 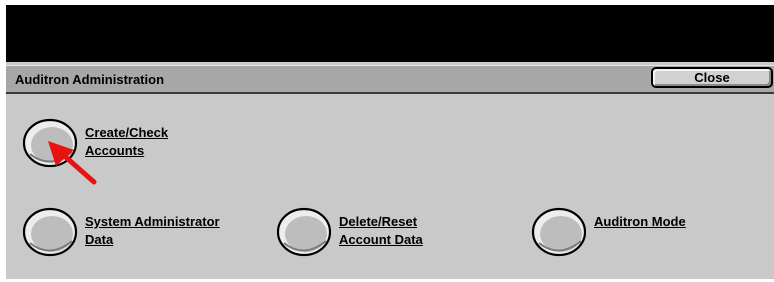 I want to click on red-arrow-icon, so click(x=73, y=165).